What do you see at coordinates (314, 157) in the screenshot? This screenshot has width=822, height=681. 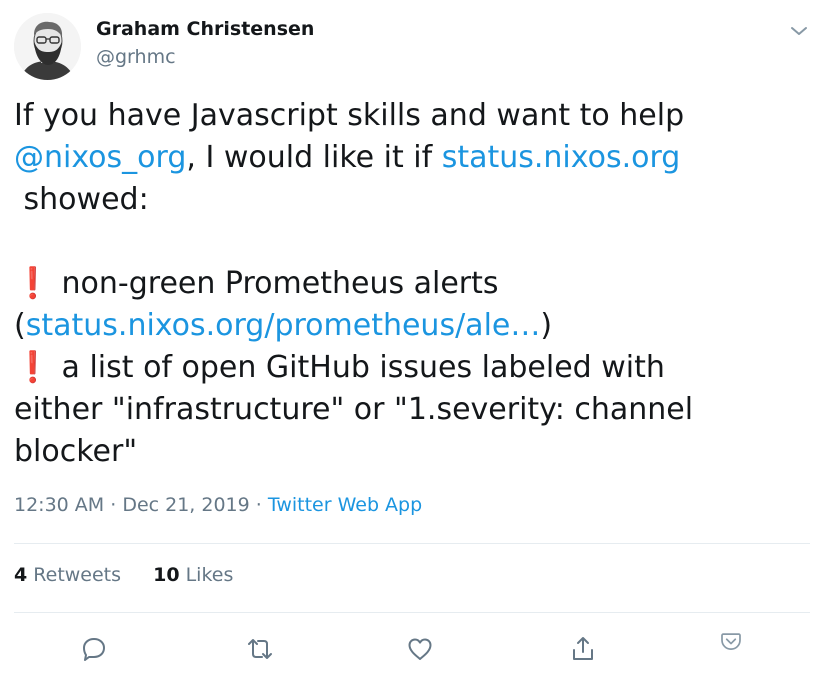 I see `tweet-text-segment: , I would like it if` at bounding box center [314, 157].